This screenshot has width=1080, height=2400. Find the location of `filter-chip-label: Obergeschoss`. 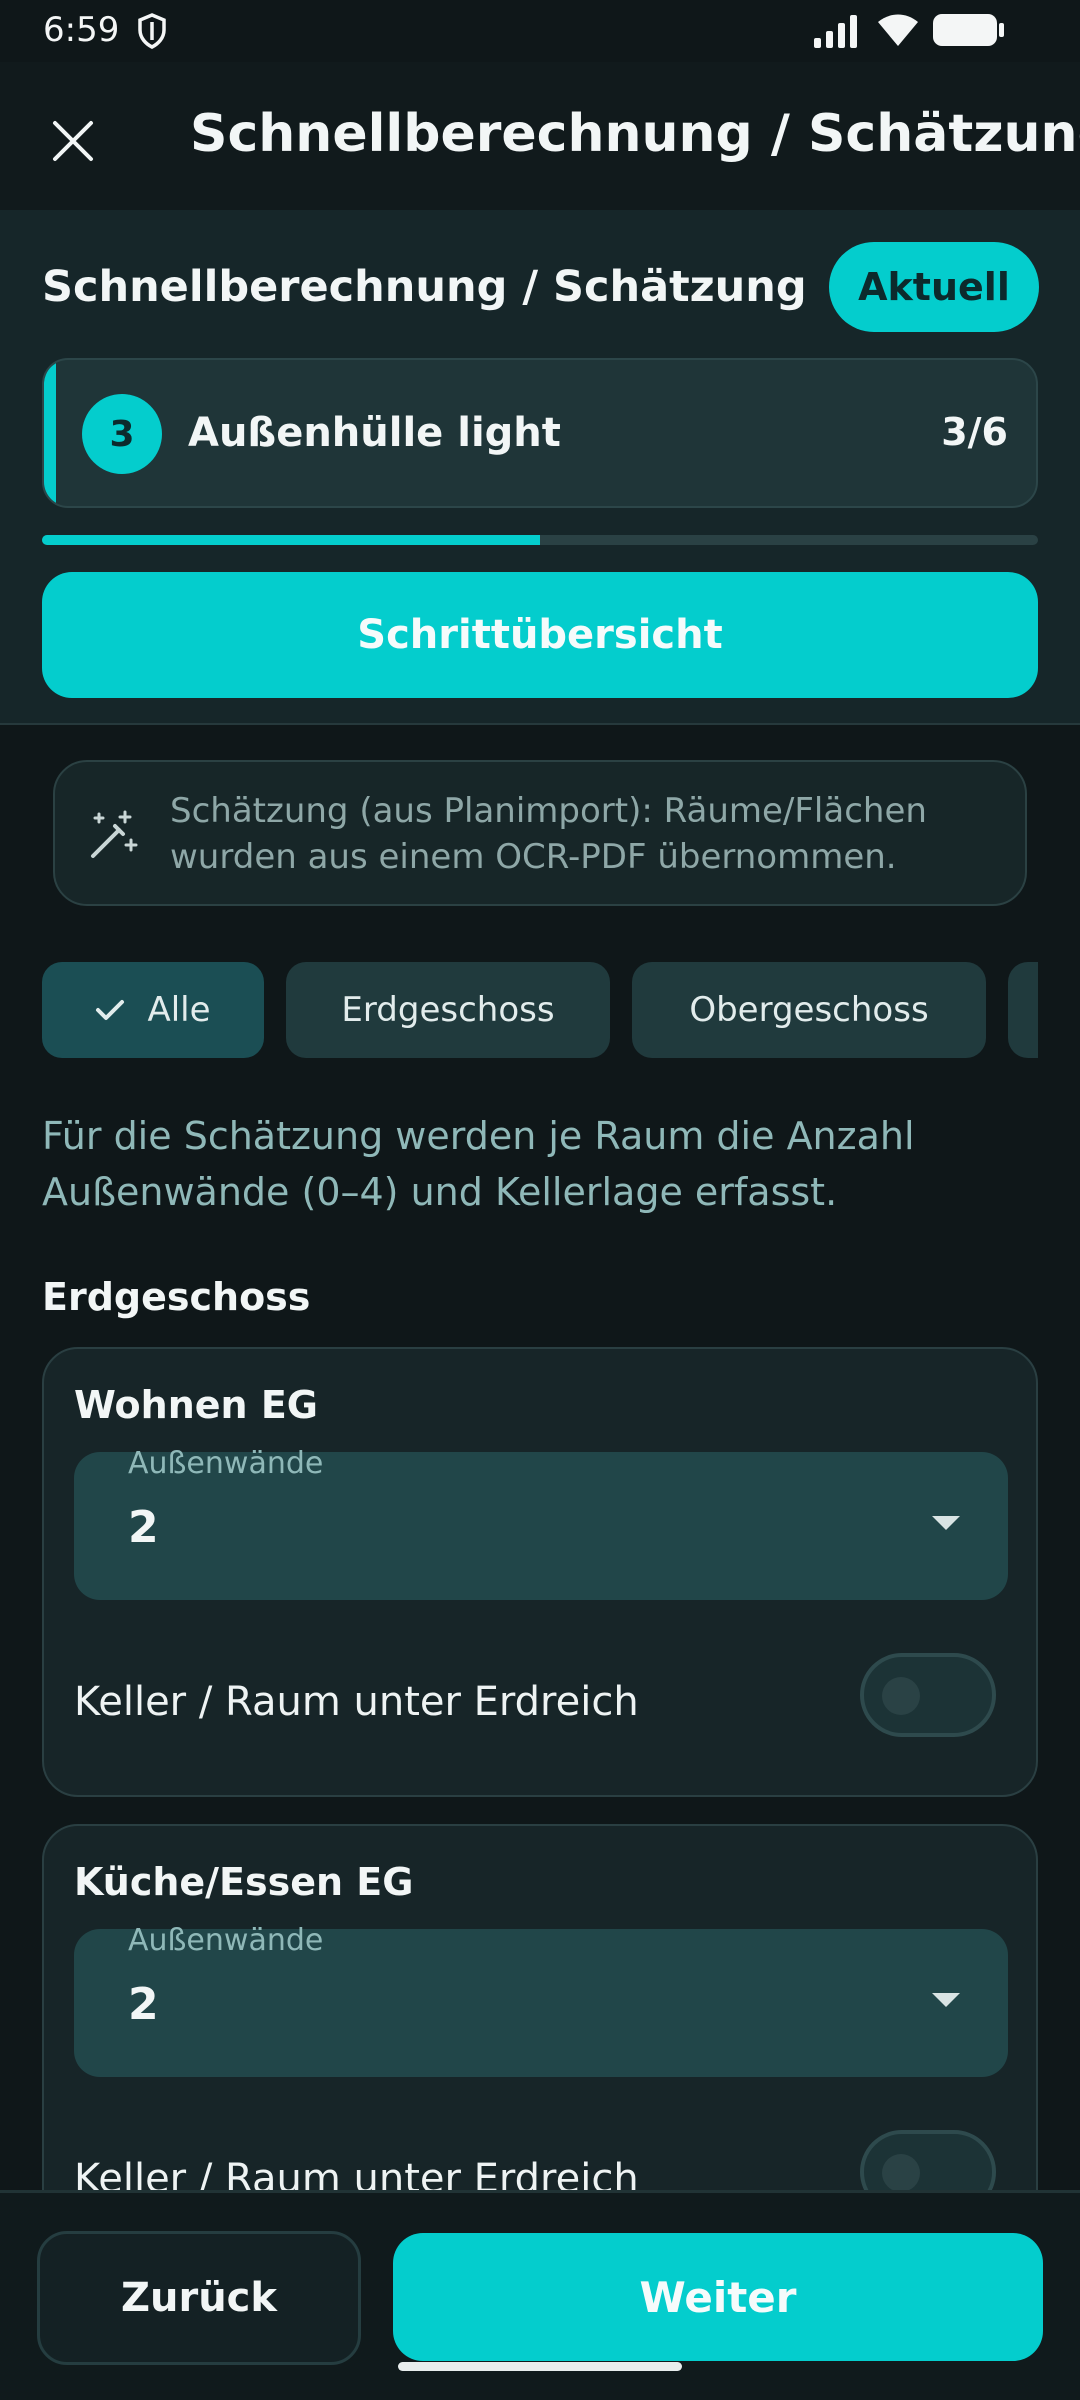

filter-chip-label: Obergeschoss is located at coordinates (809, 1010).